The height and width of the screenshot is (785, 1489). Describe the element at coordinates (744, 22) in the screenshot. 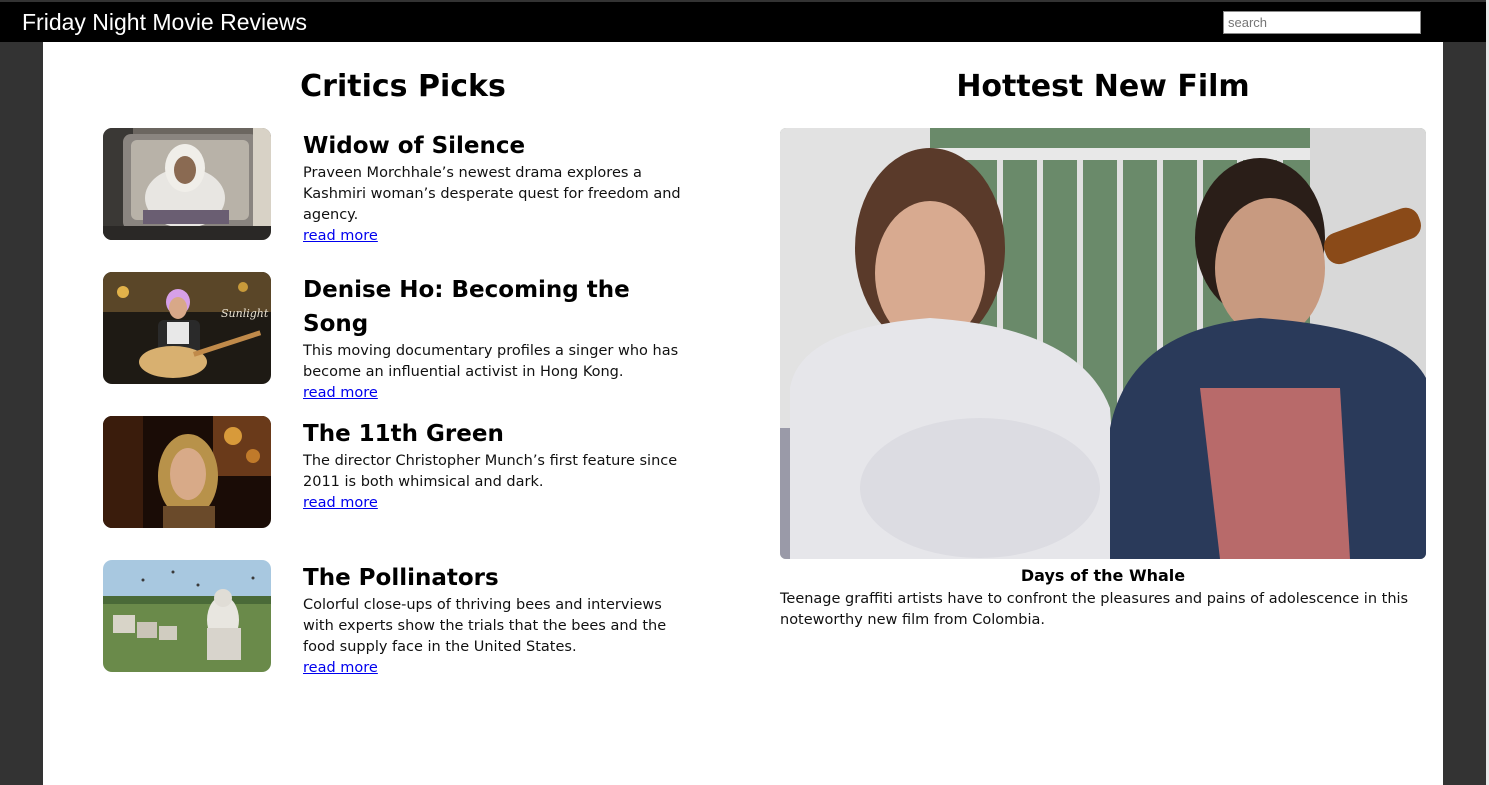

I see `top-nav-bar: Friday Night Movie Reviews` at that location.